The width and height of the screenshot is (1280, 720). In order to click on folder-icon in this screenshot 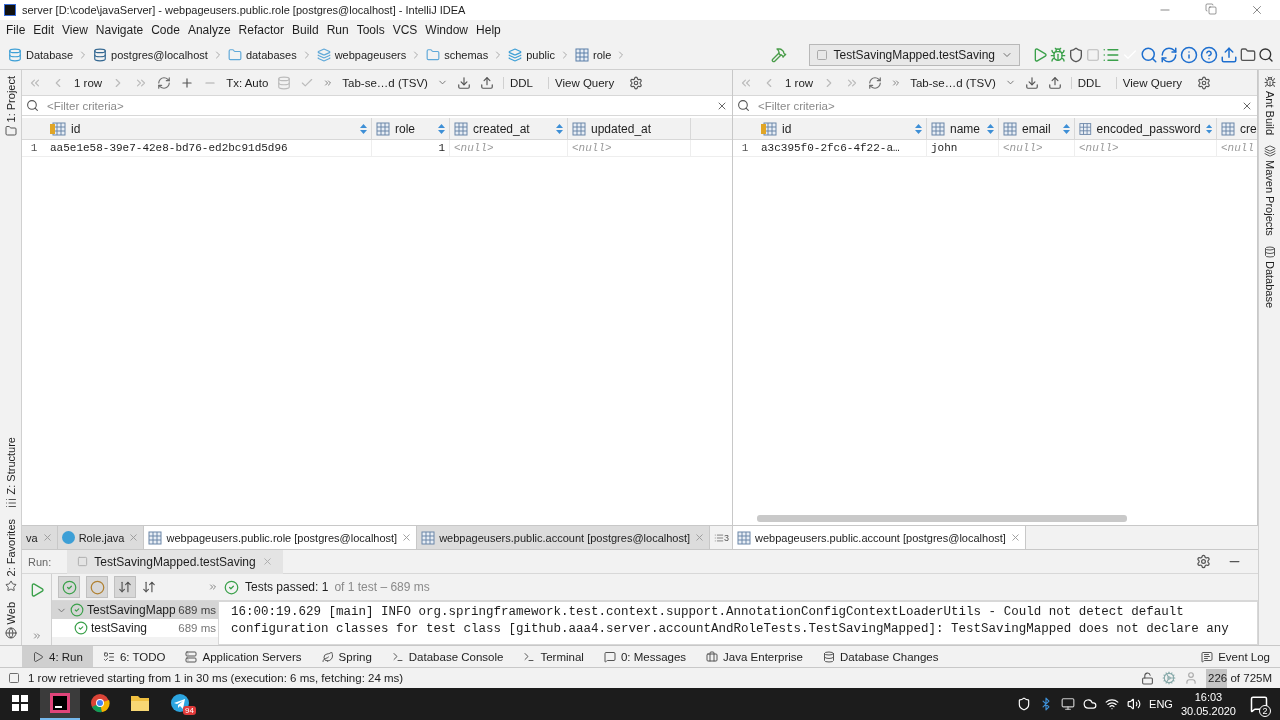, I will do `click(140, 703)`.